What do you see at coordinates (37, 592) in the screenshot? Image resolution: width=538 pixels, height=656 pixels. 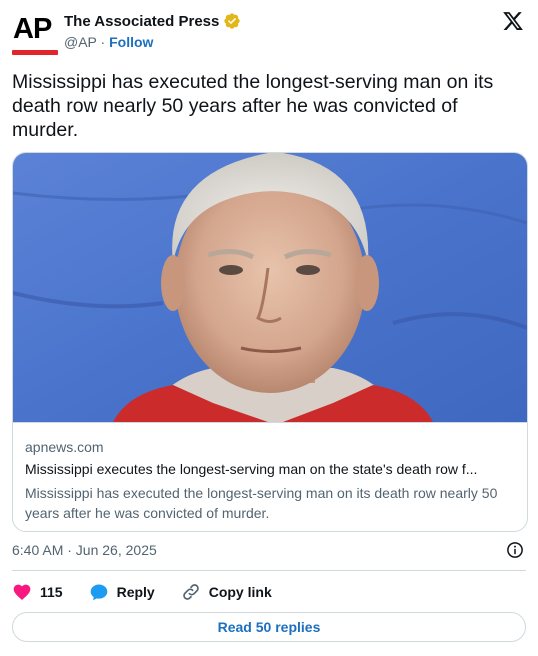 I see `like-button: 115` at bounding box center [37, 592].